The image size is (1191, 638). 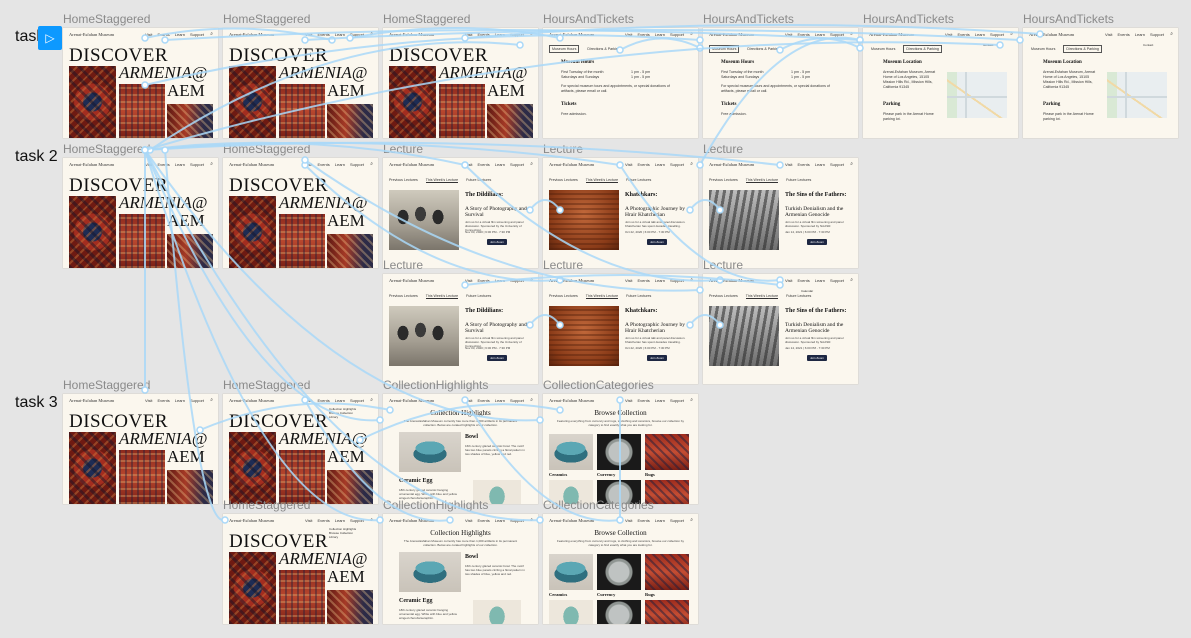 I want to click on category-image-ceramics, so click(x=571, y=452).